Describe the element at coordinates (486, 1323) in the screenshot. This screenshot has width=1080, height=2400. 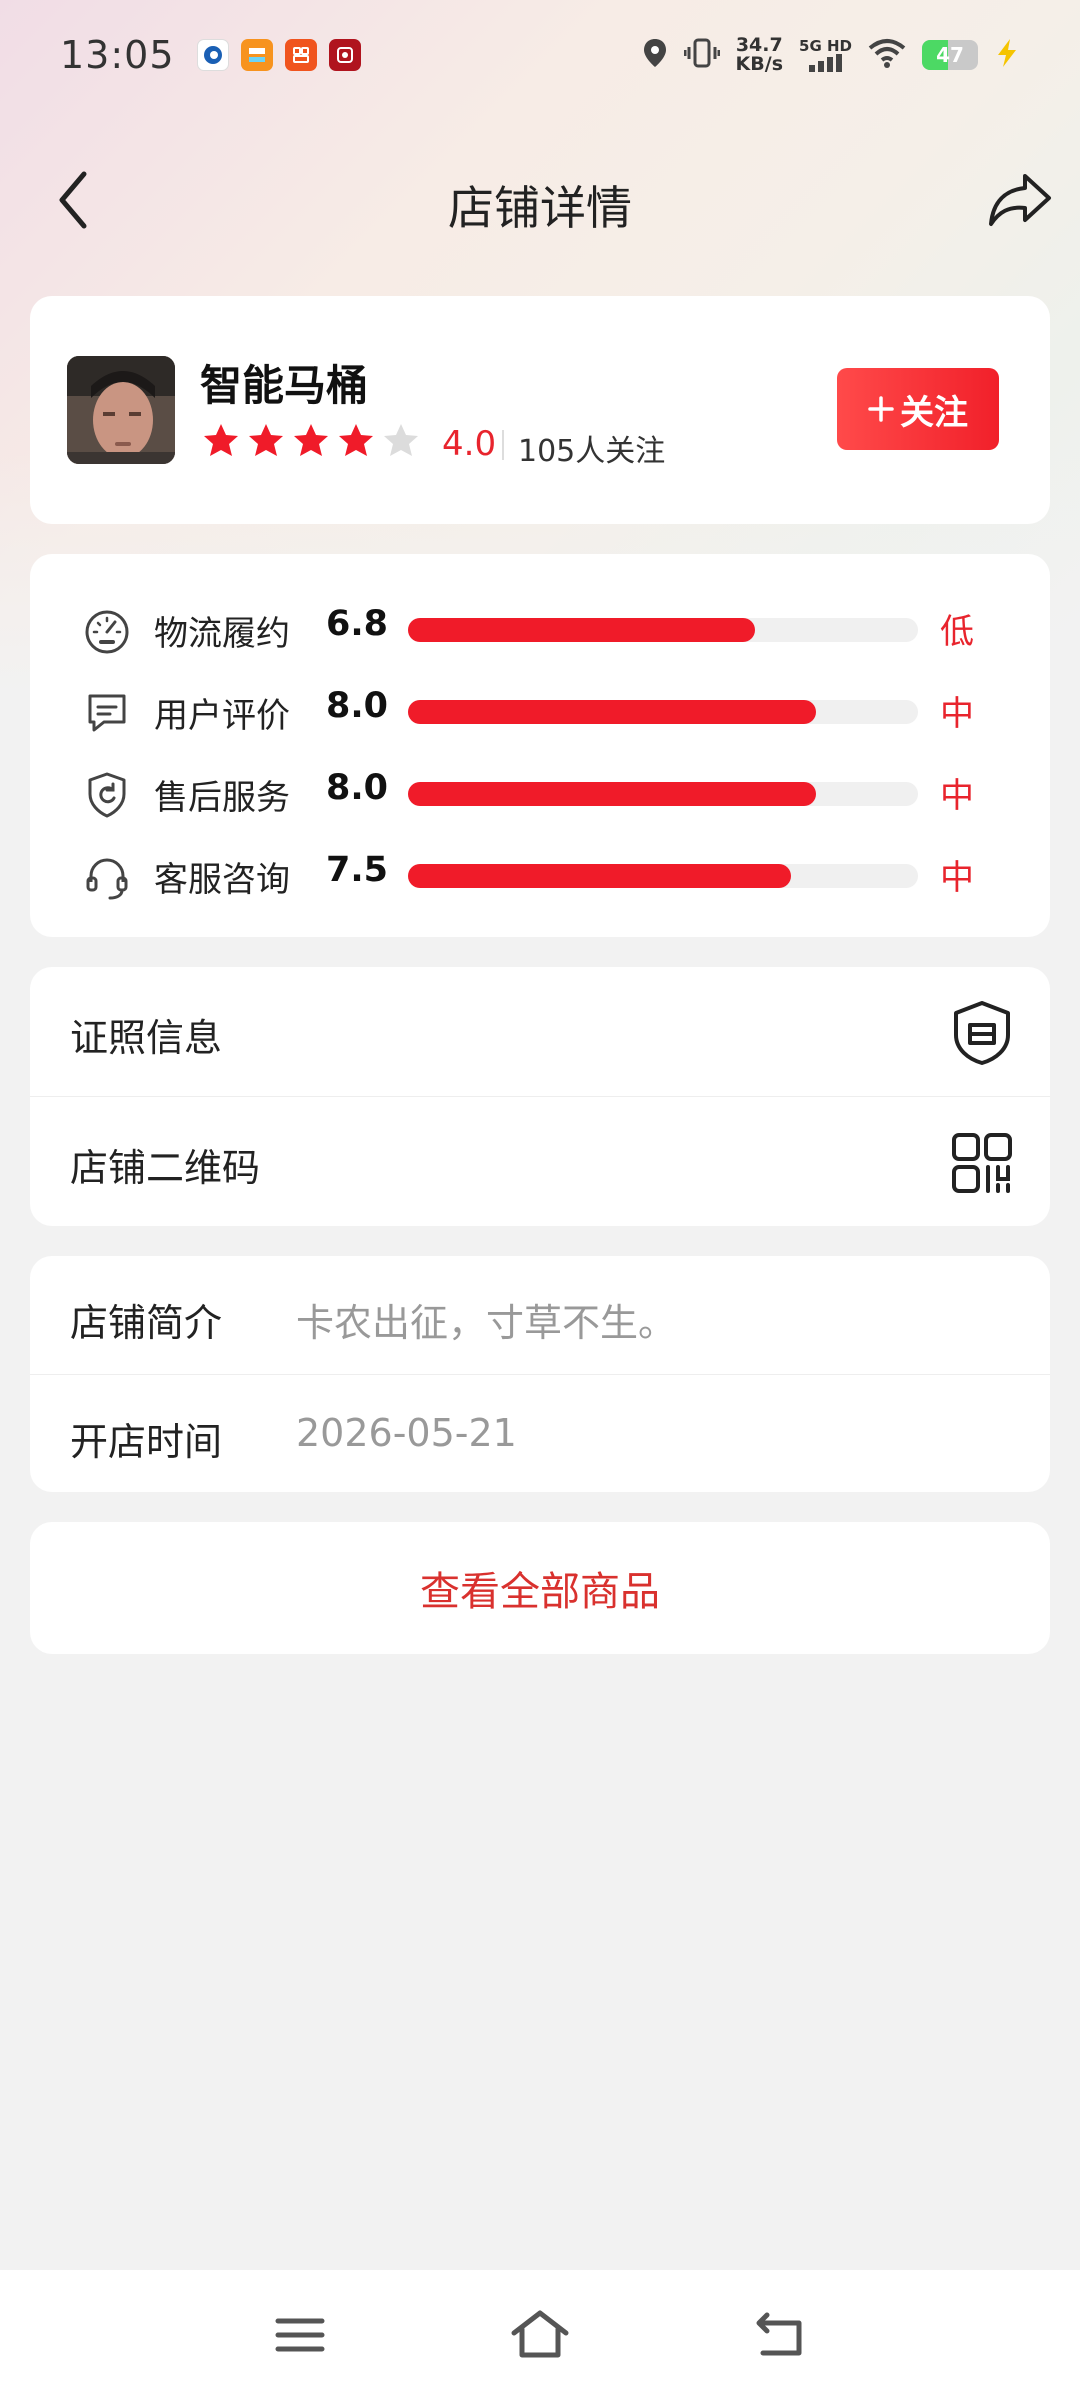
I see `info-value: 卡农出征，寸草不生。` at that location.